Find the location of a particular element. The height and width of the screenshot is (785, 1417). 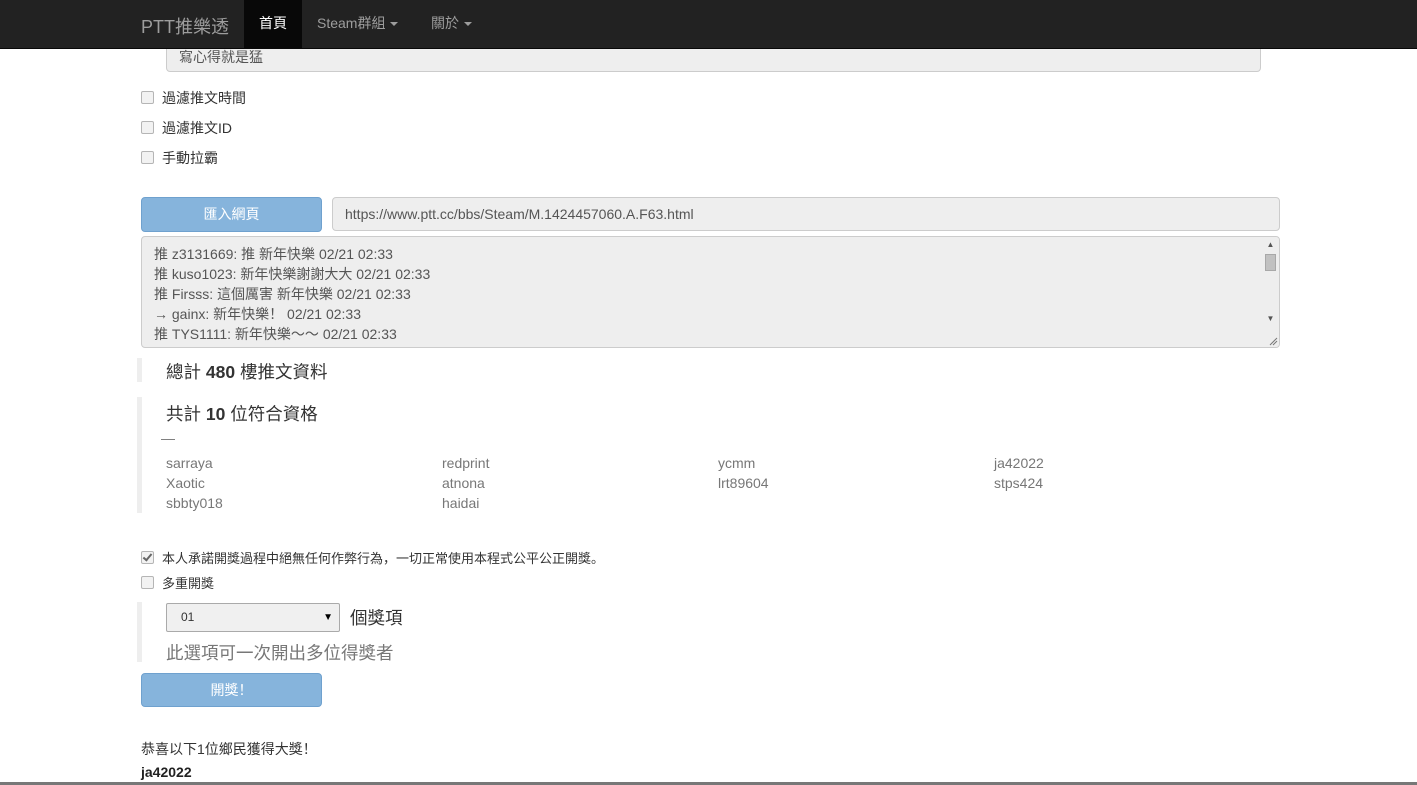

qualified-user: lrt89604 is located at coordinates (743, 483).